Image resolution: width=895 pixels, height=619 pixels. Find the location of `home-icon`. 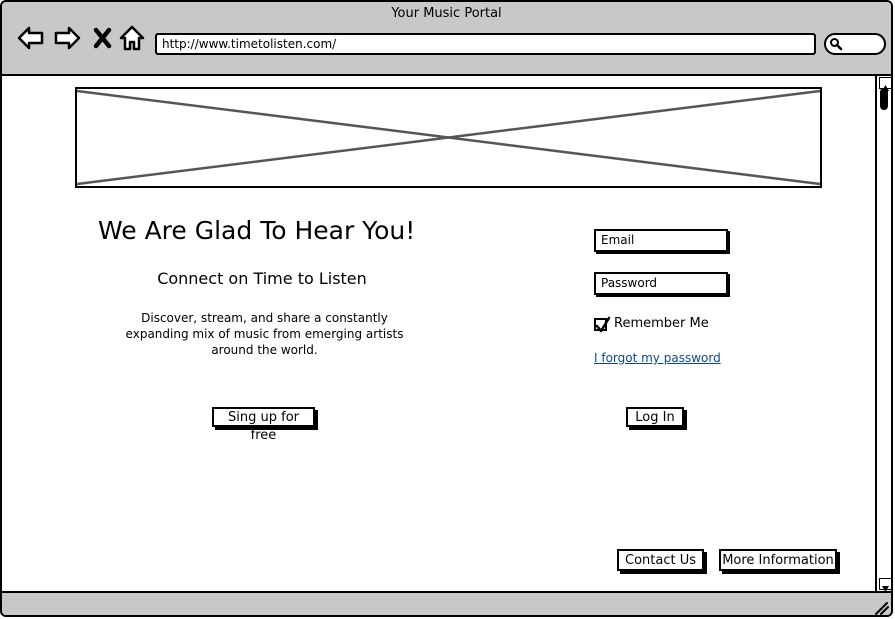

home-icon is located at coordinates (132, 38).